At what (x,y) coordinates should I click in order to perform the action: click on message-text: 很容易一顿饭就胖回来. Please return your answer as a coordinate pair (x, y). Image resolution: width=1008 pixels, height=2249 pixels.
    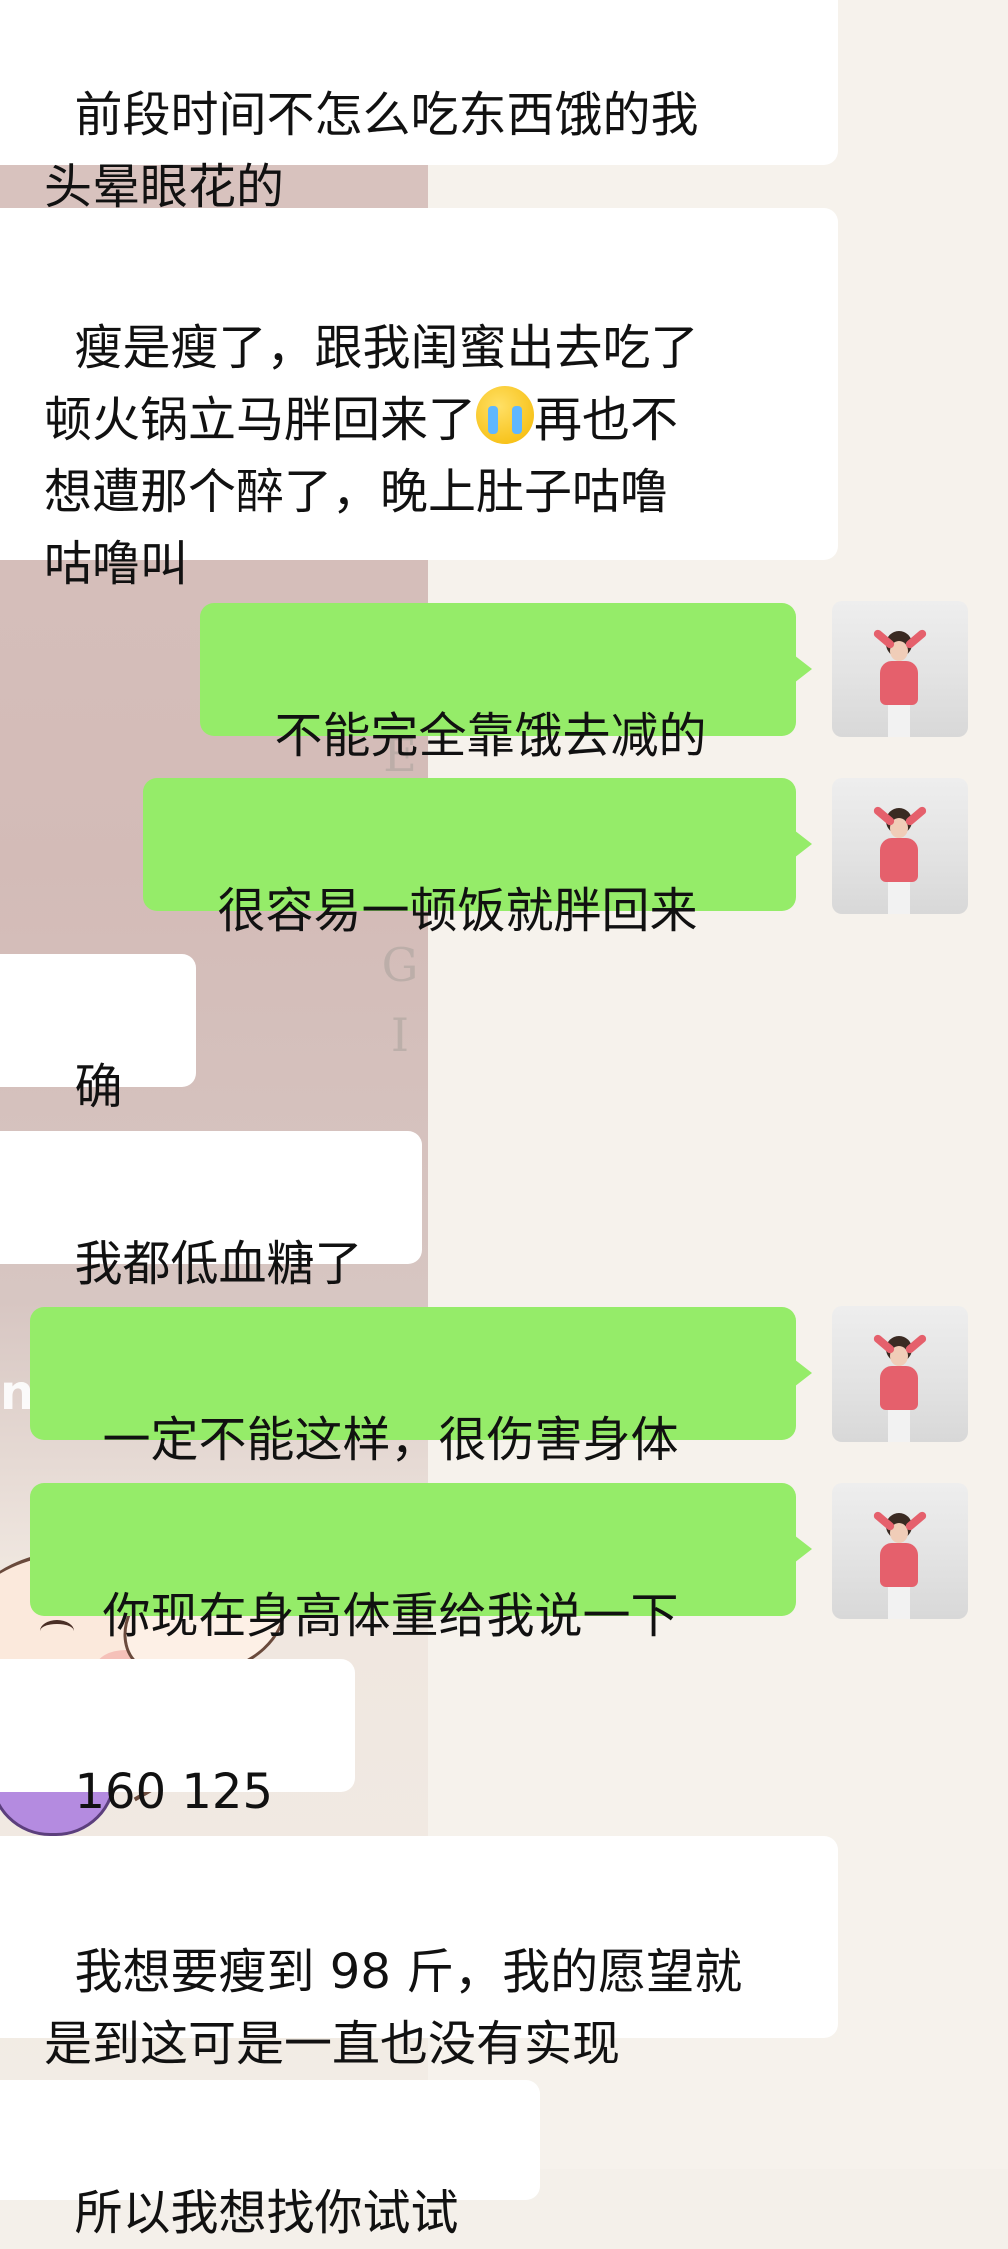
    Looking at the image, I should click on (457, 911).